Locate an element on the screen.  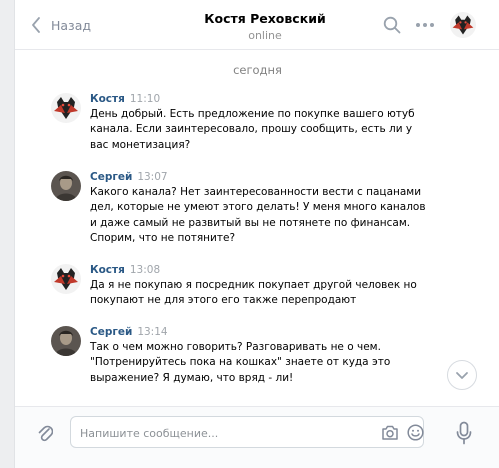
contact-title: Костя Реховский online is located at coordinates (265, 26).